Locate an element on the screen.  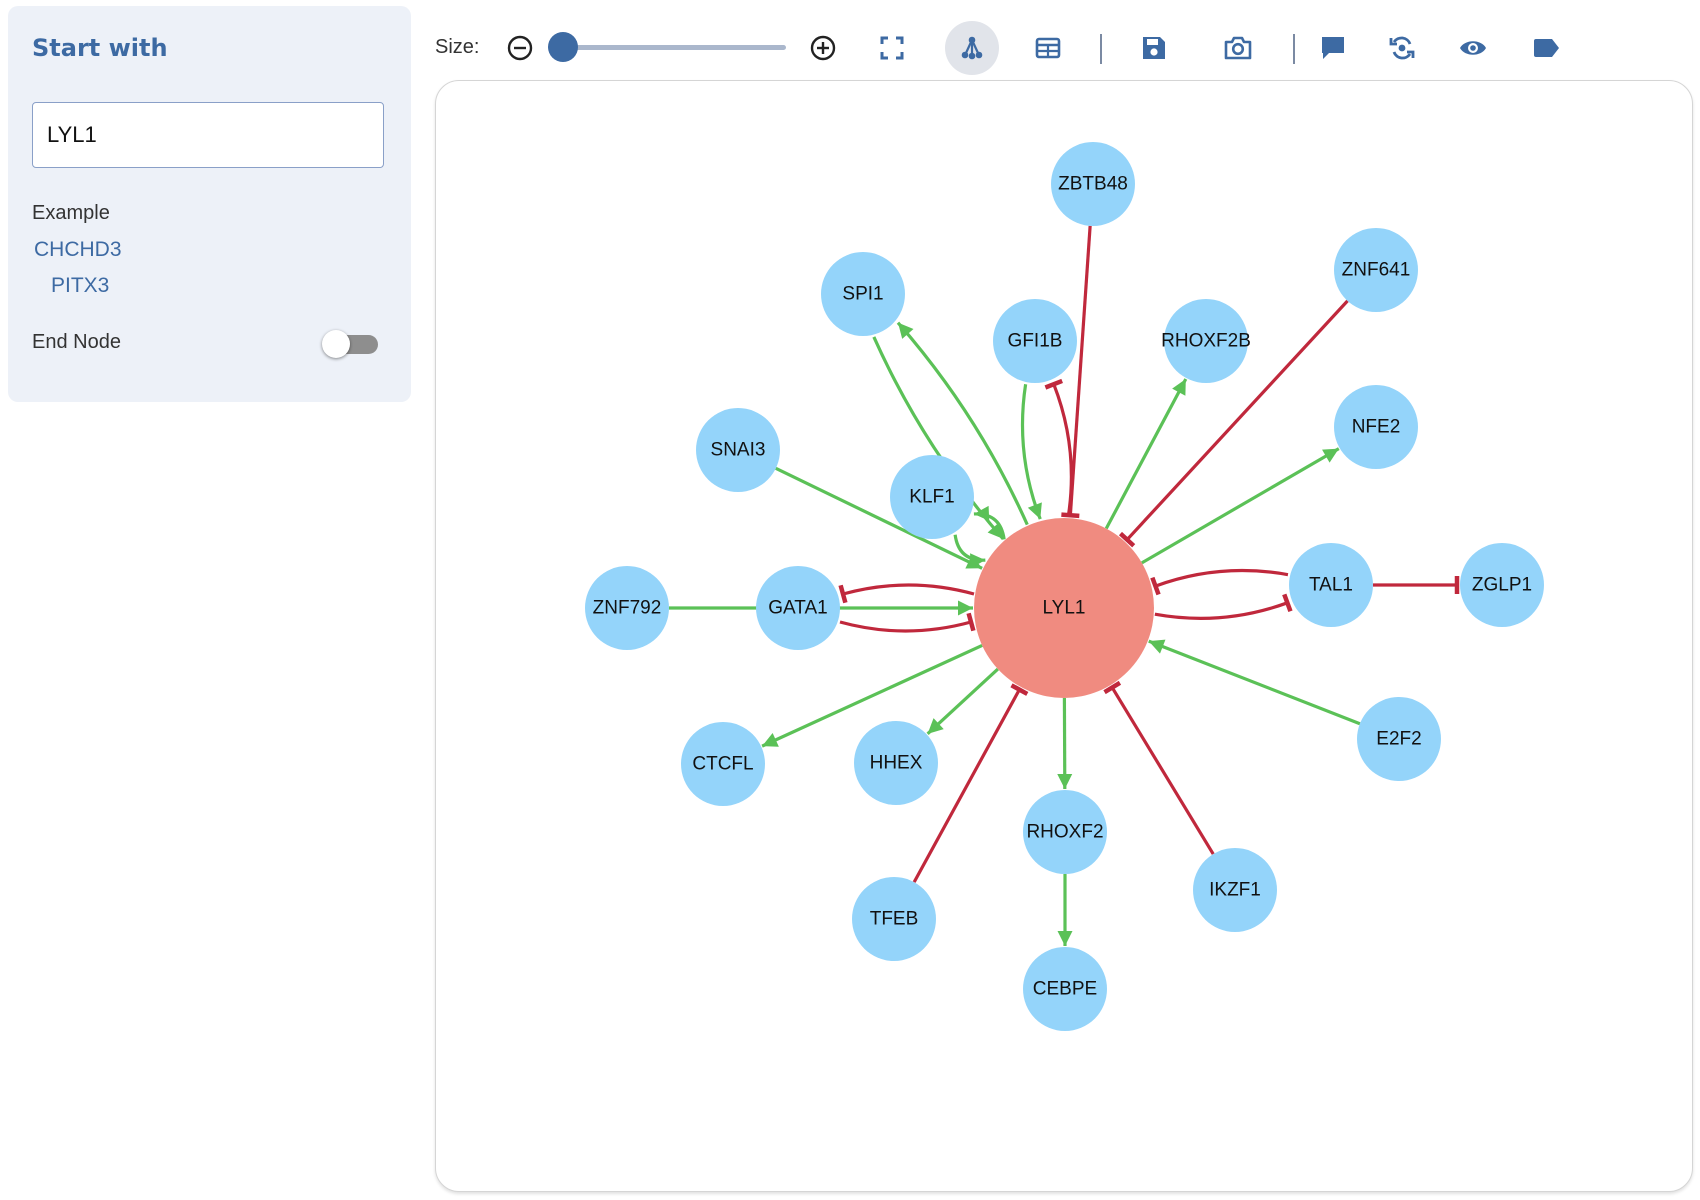
node-label: ZGLP1 is located at coordinates (1502, 585).